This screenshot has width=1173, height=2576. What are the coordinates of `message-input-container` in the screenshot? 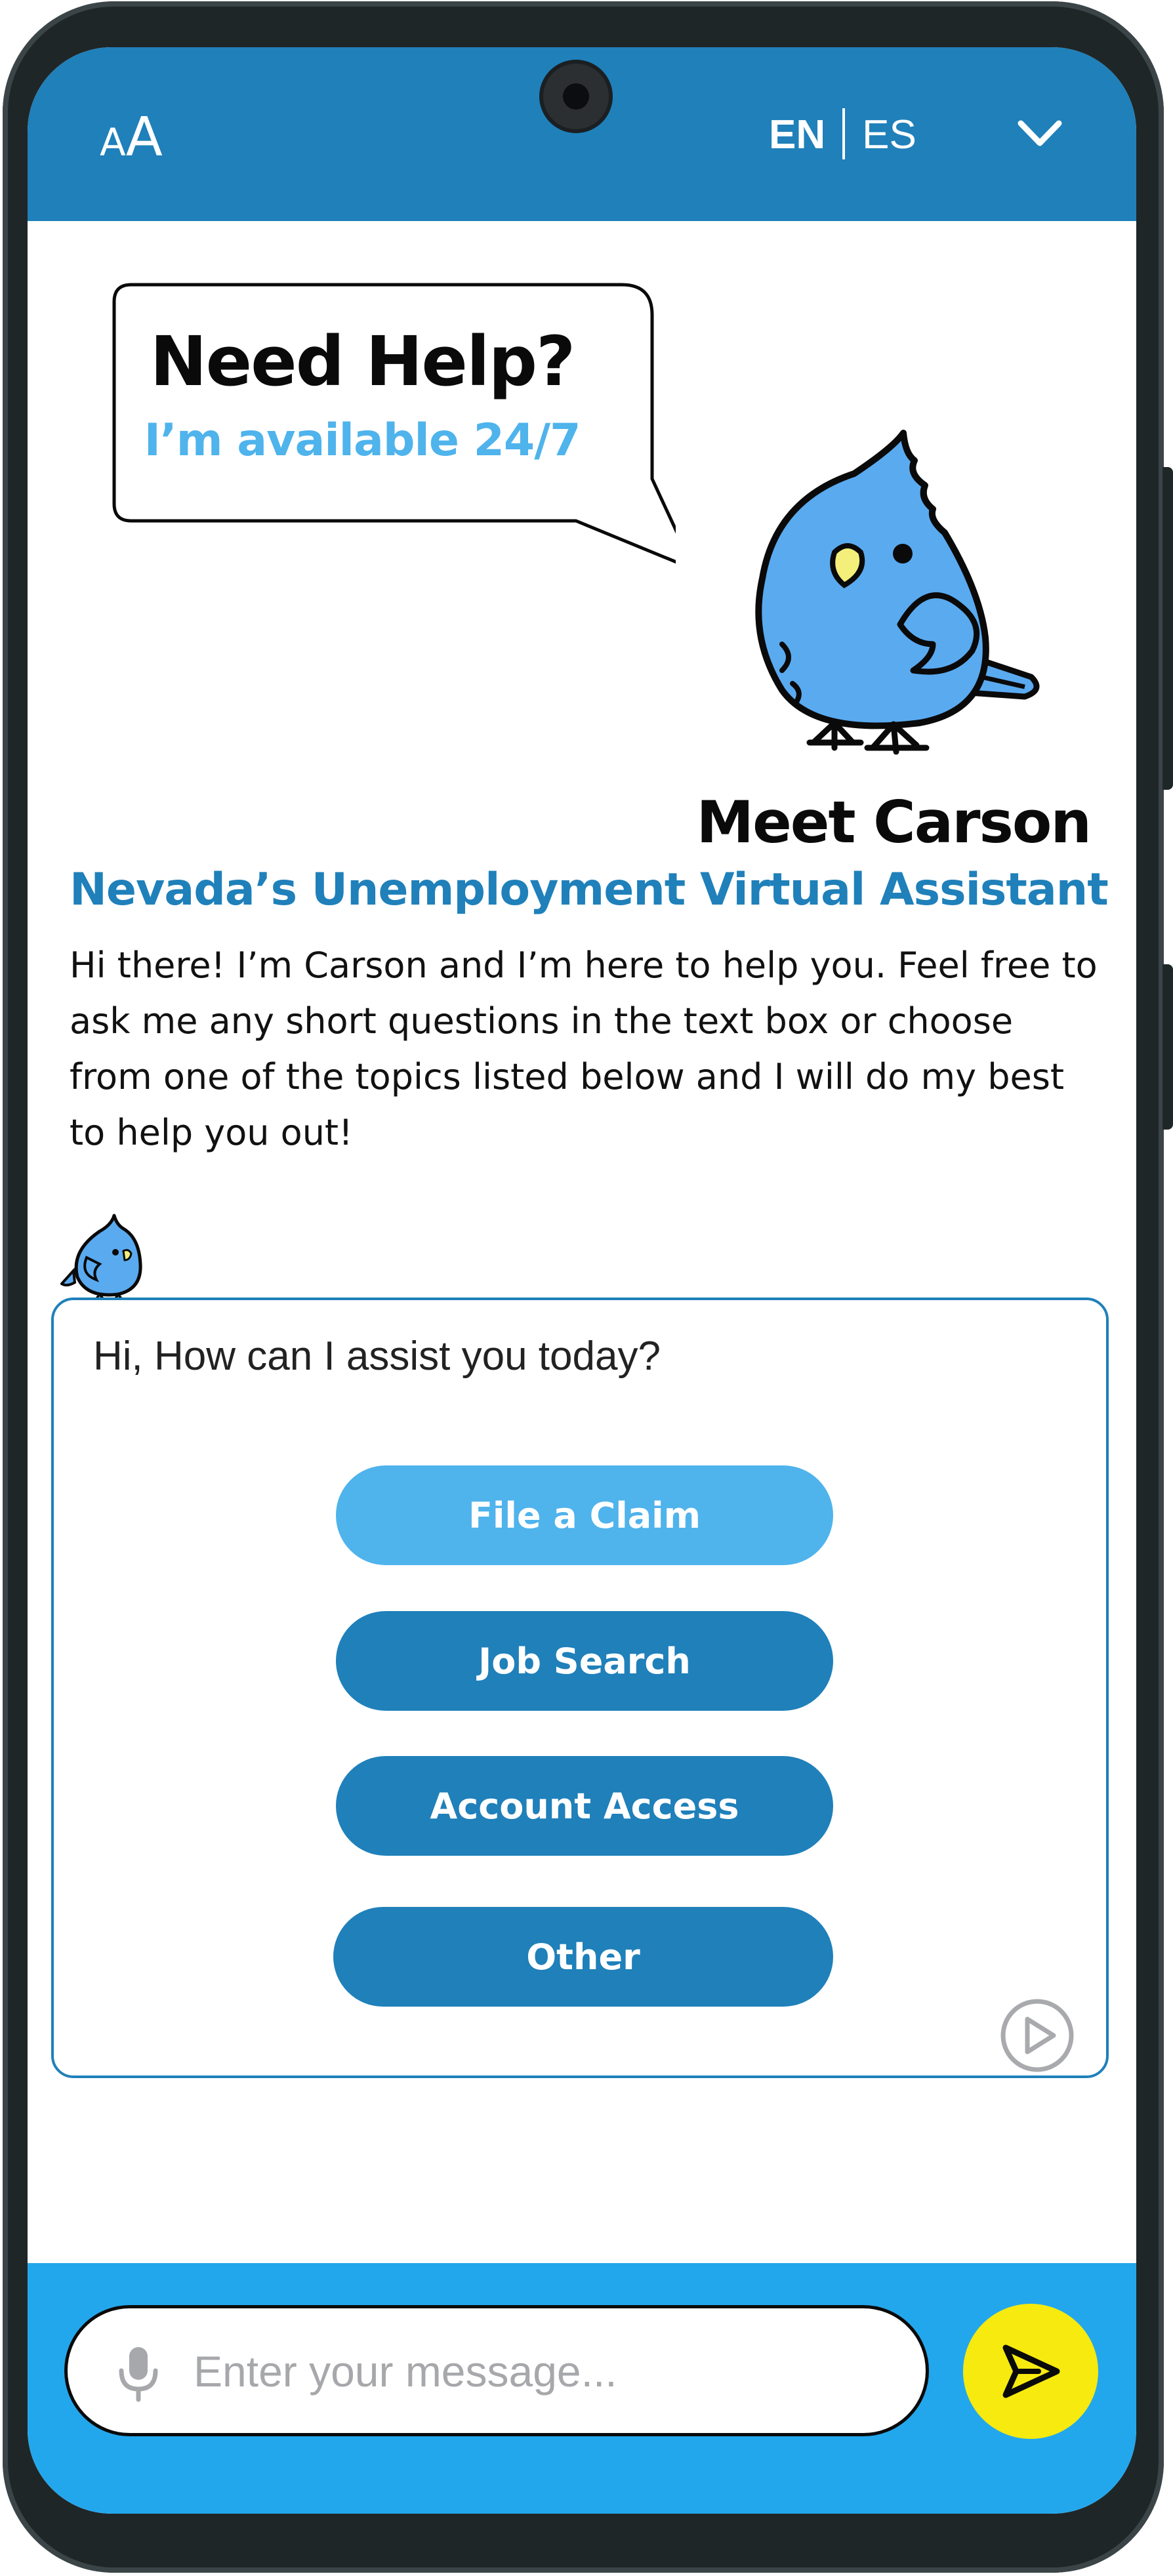 It's located at (496, 2370).